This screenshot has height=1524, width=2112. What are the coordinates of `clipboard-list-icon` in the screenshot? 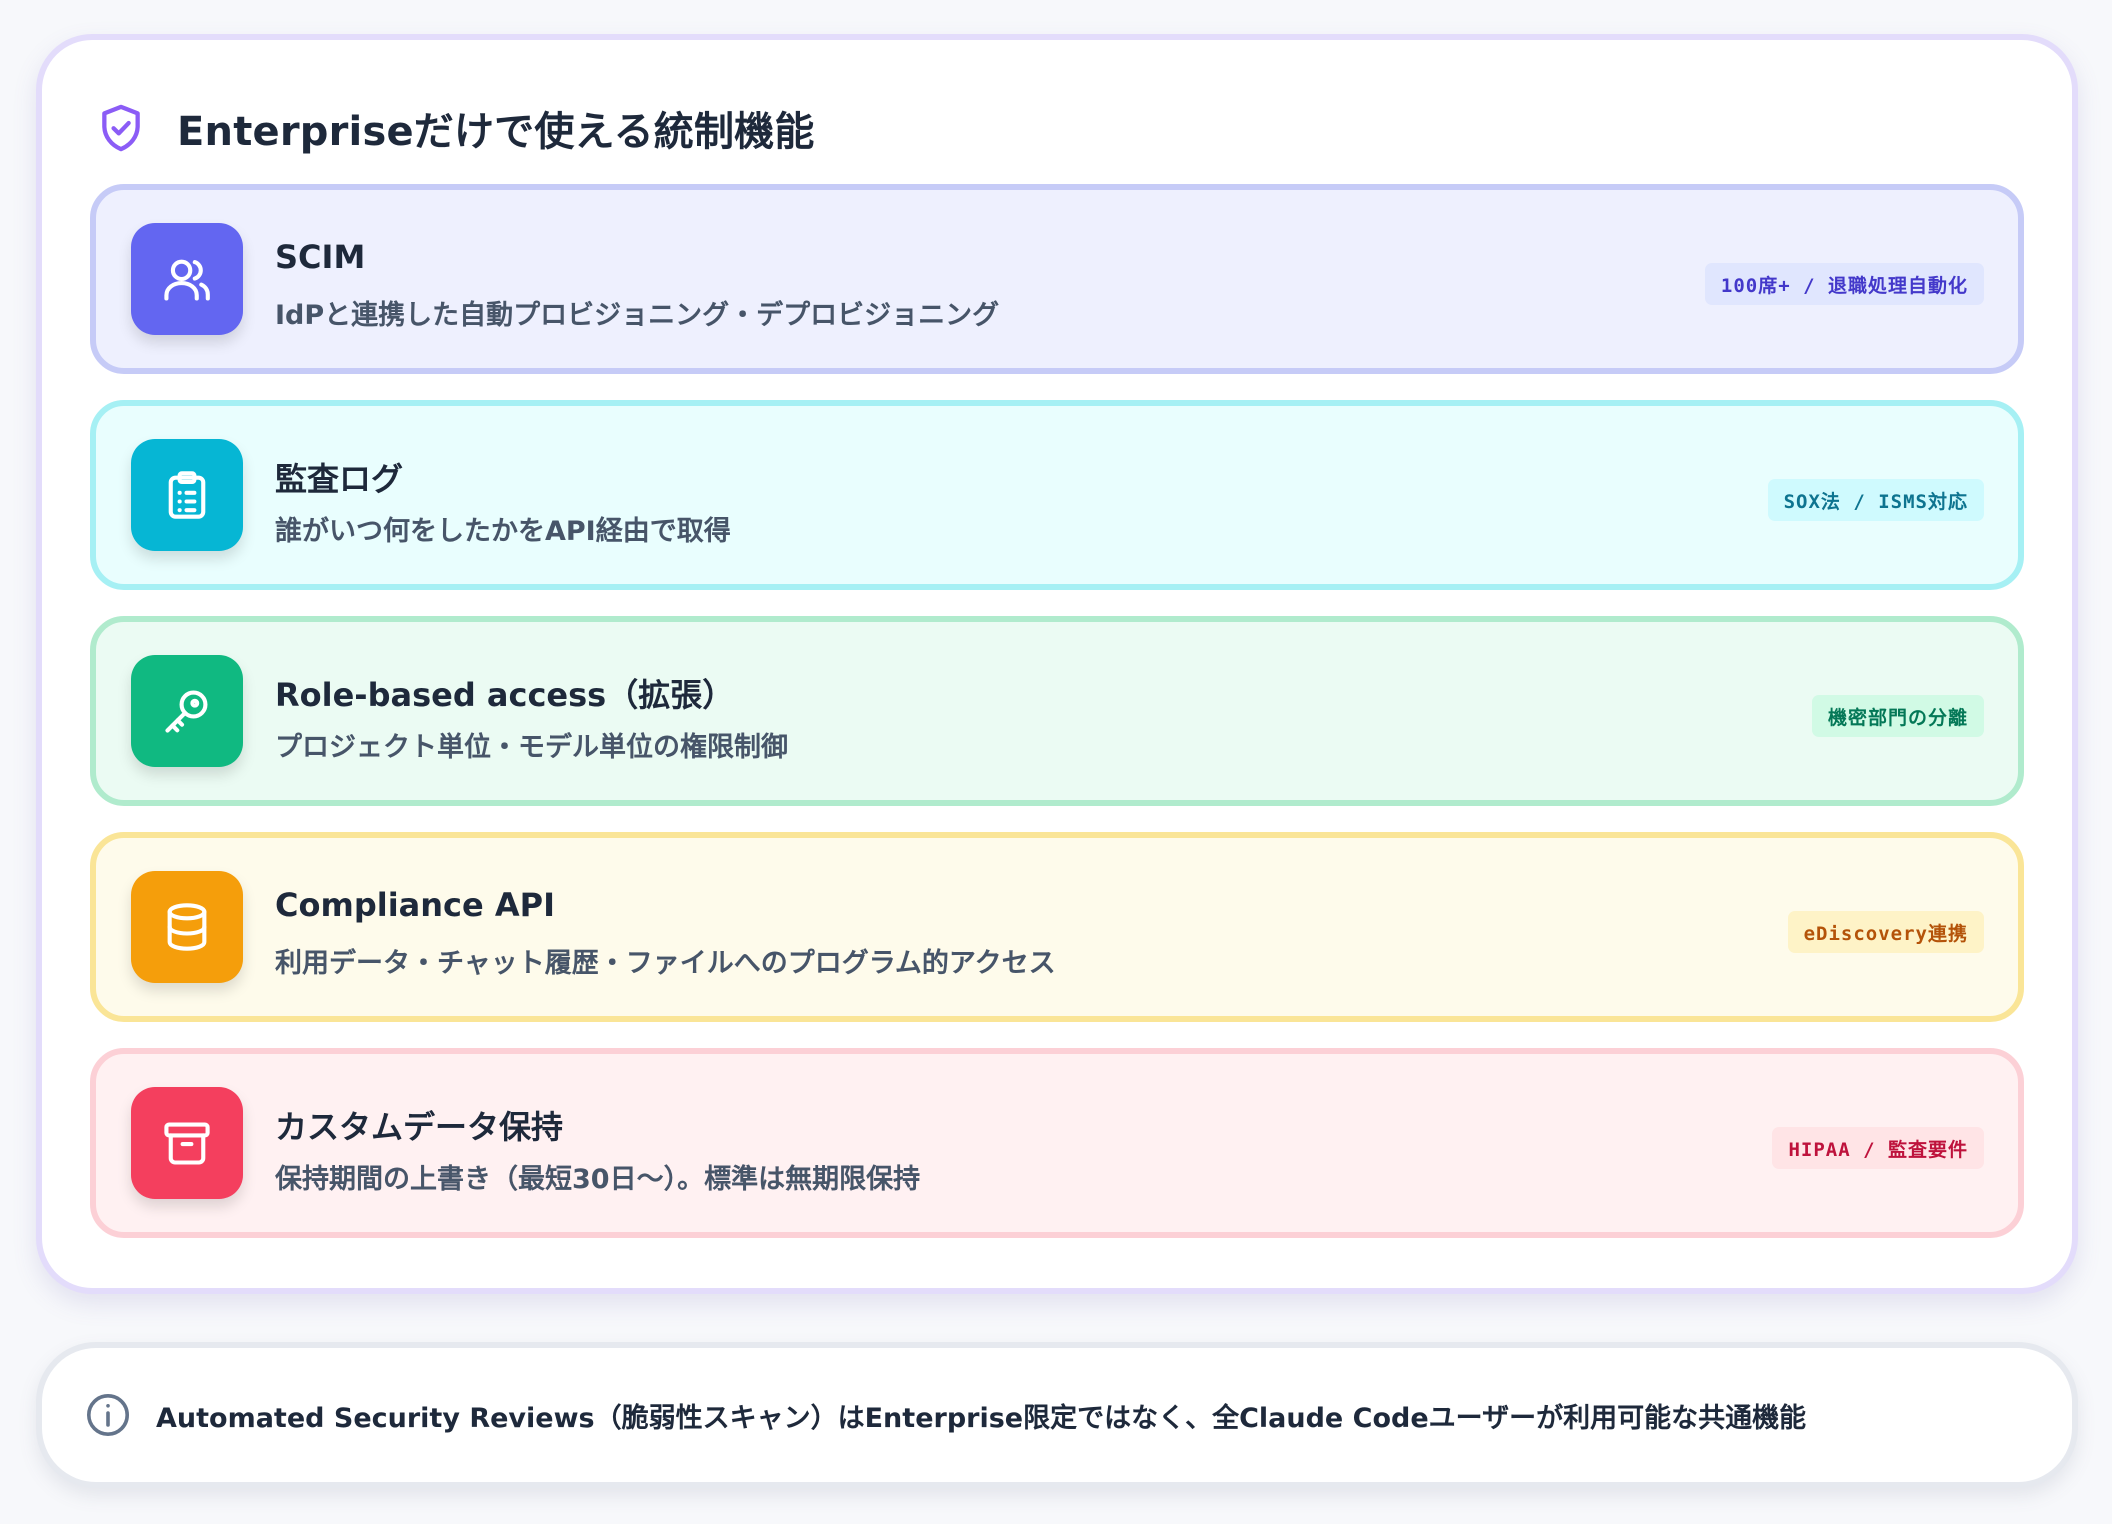 It's located at (187, 495).